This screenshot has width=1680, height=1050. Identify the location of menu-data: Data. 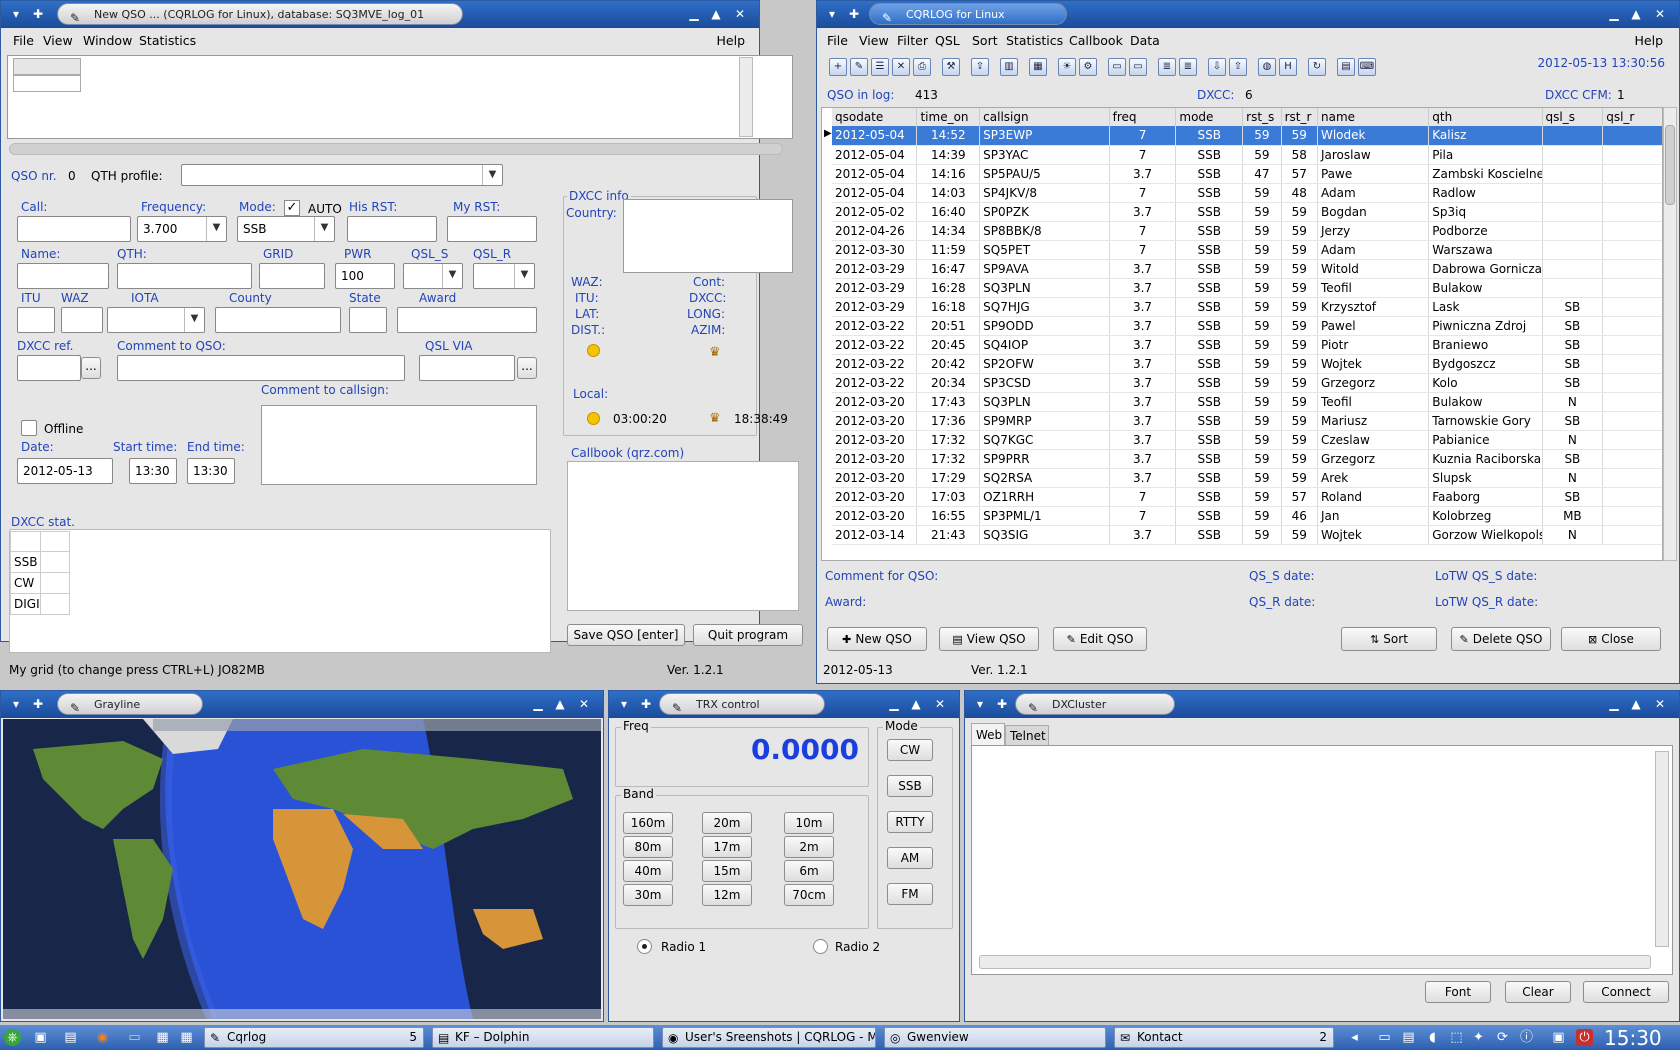
(1145, 40).